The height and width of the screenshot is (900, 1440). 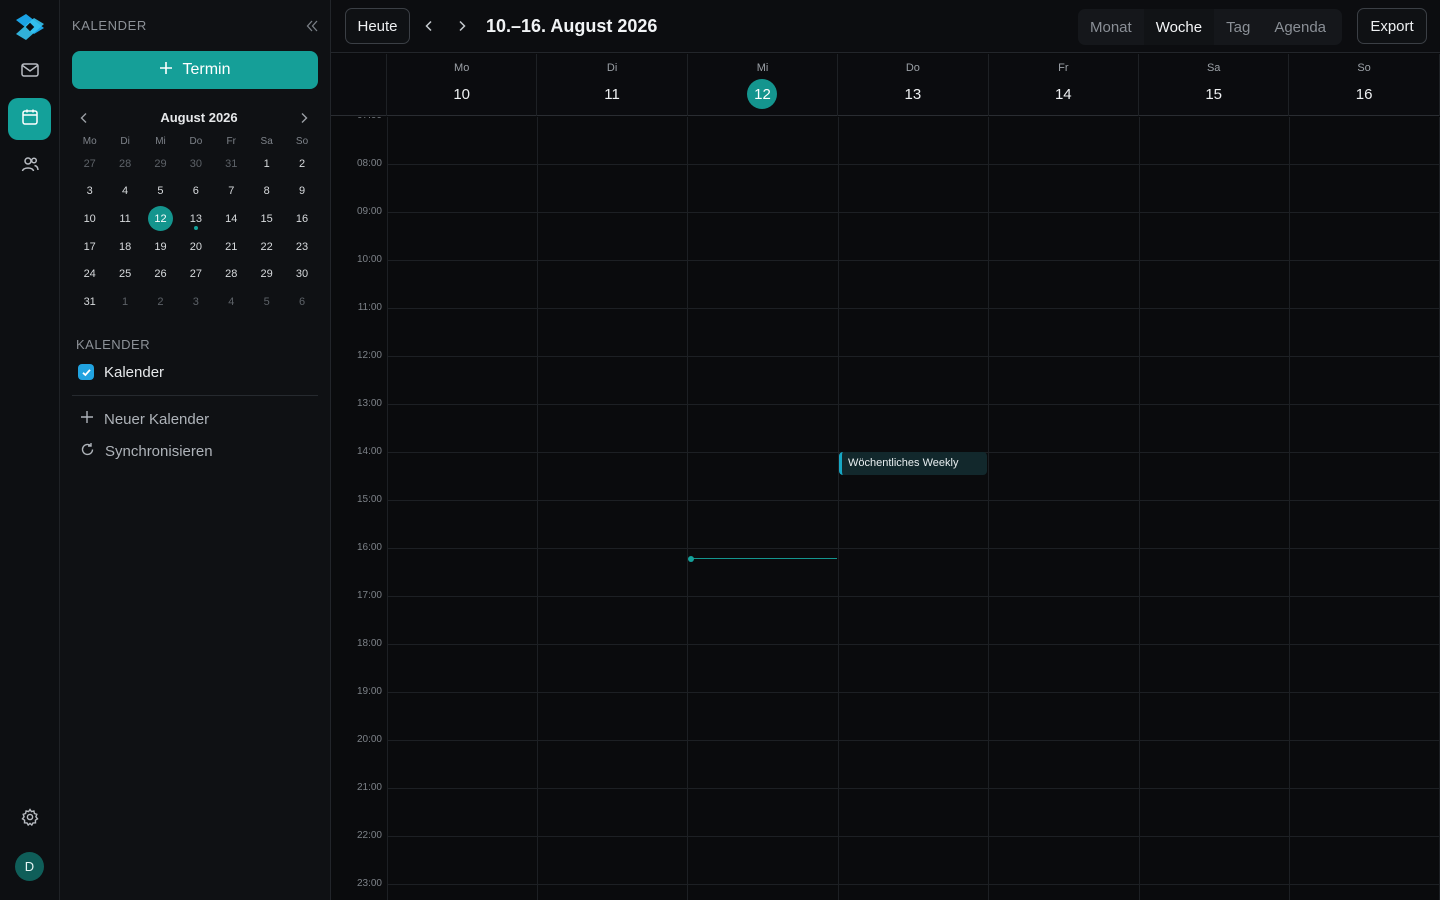 What do you see at coordinates (109, 25) in the screenshot?
I see `sidebar-title: KALENDER` at bounding box center [109, 25].